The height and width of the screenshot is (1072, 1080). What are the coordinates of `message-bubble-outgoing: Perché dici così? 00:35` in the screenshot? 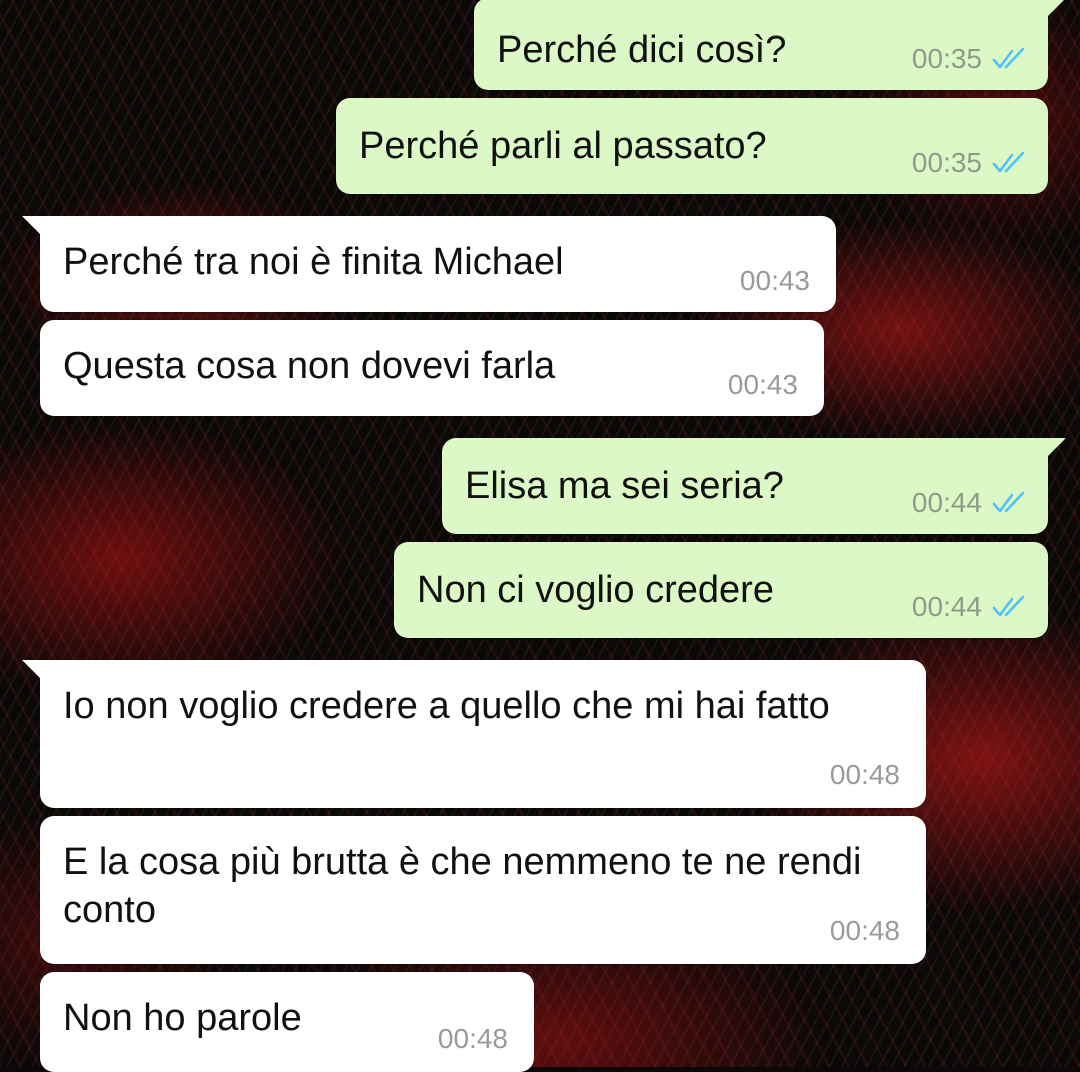 It's located at (770, 45).